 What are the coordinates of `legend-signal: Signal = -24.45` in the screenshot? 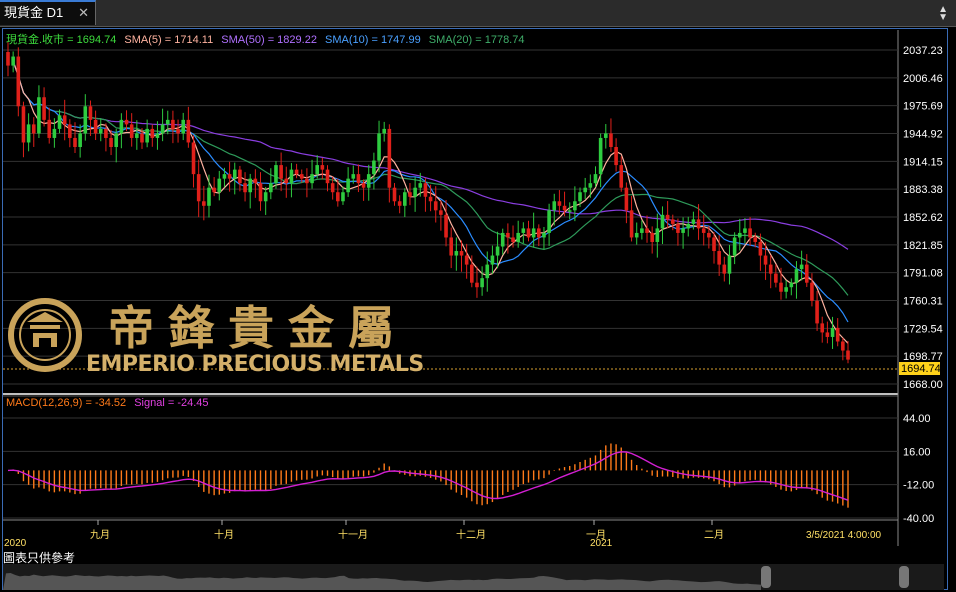 It's located at (171, 403).